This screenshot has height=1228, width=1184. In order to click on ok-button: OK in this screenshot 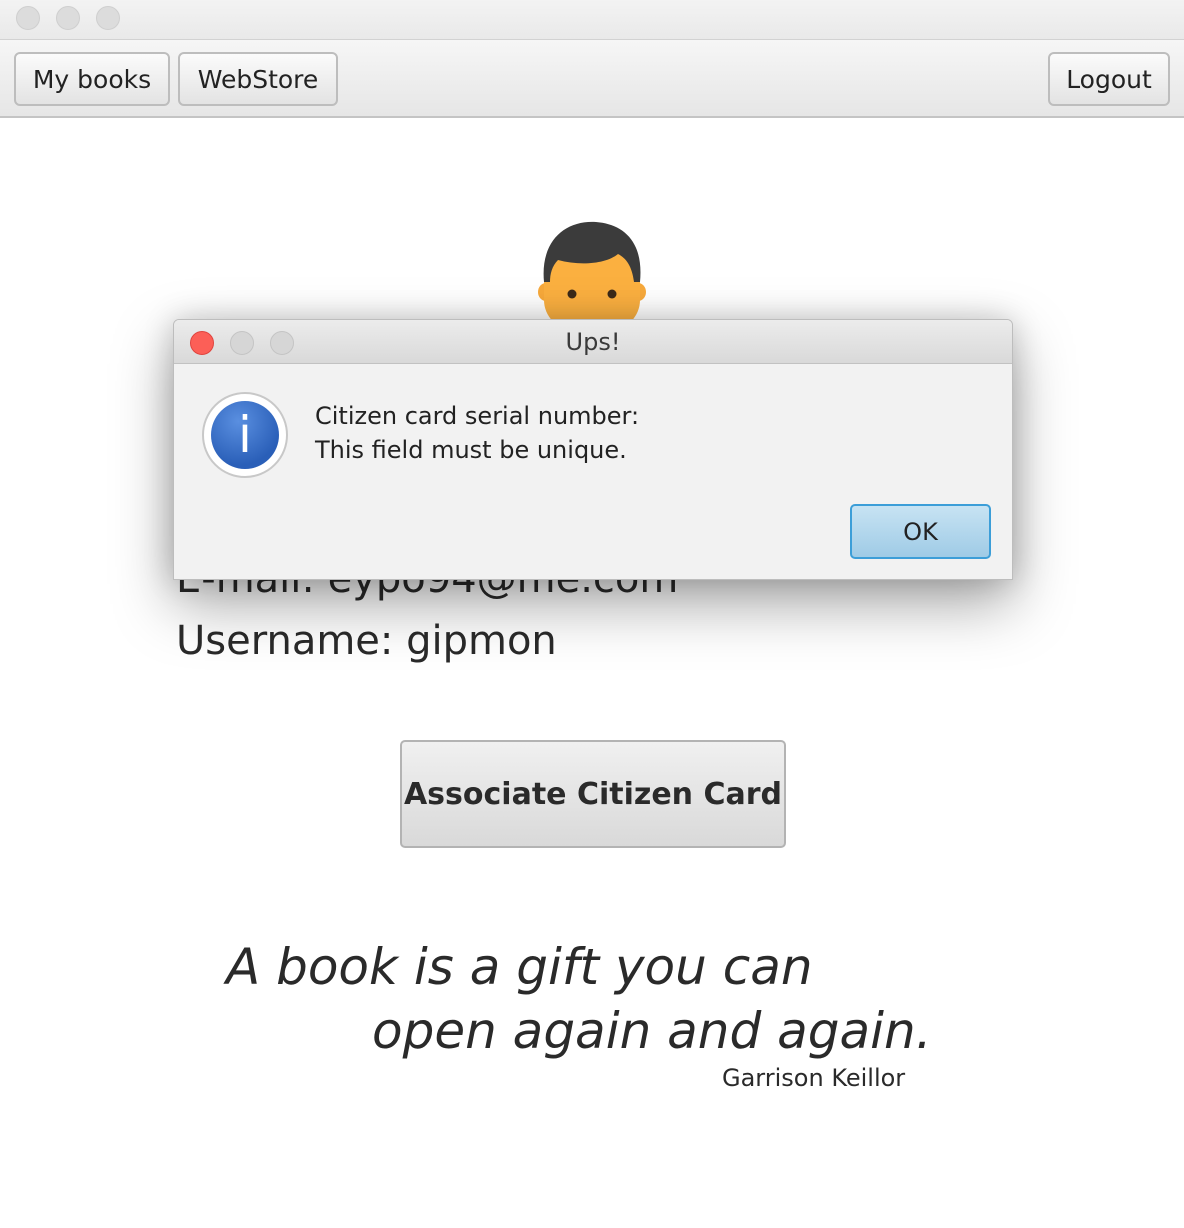, I will do `click(920, 531)`.